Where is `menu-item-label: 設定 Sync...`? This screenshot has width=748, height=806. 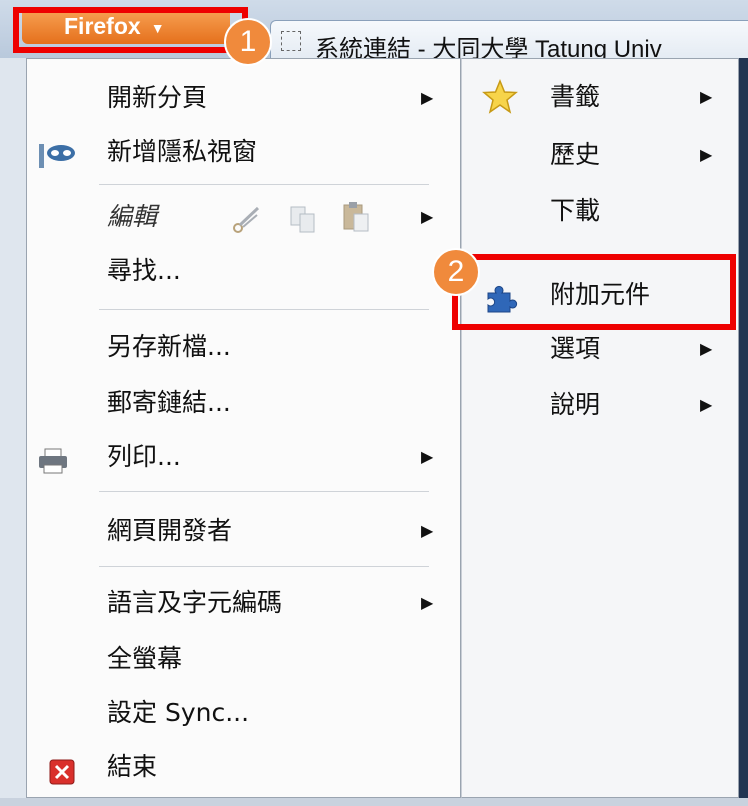 menu-item-label: 設定 Sync... is located at coordinates (178, 712).